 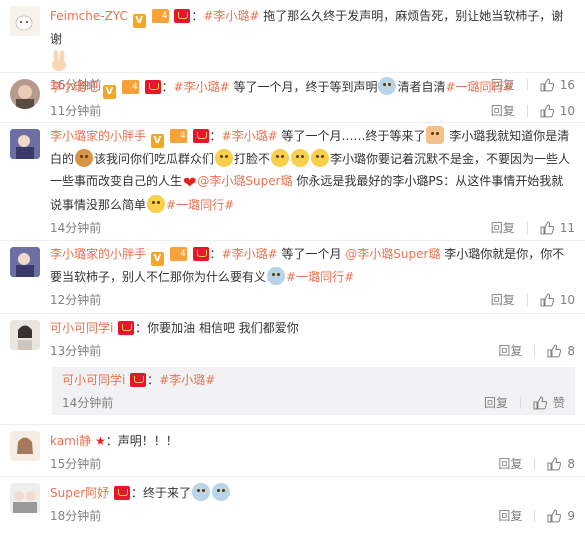 What do you see at coordinates (561, 516) in the screenshot?
I see `like-button: 9` at bounding box center [561, 516].